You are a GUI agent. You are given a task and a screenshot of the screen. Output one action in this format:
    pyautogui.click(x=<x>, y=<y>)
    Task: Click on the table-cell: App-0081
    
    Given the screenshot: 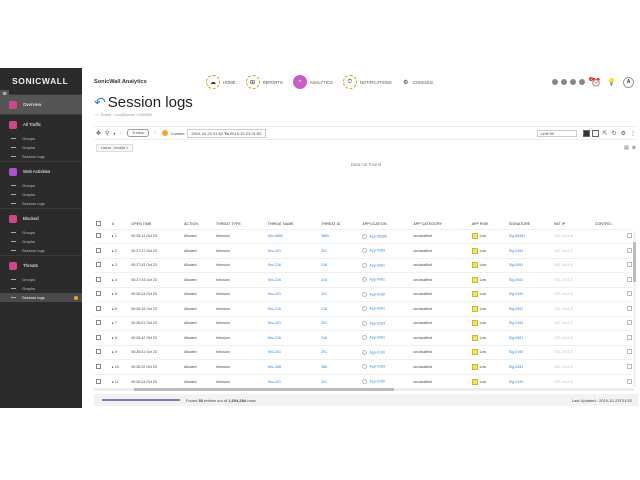 What is the action you would take?
    pyautogui.click(x=386, y=308)
    